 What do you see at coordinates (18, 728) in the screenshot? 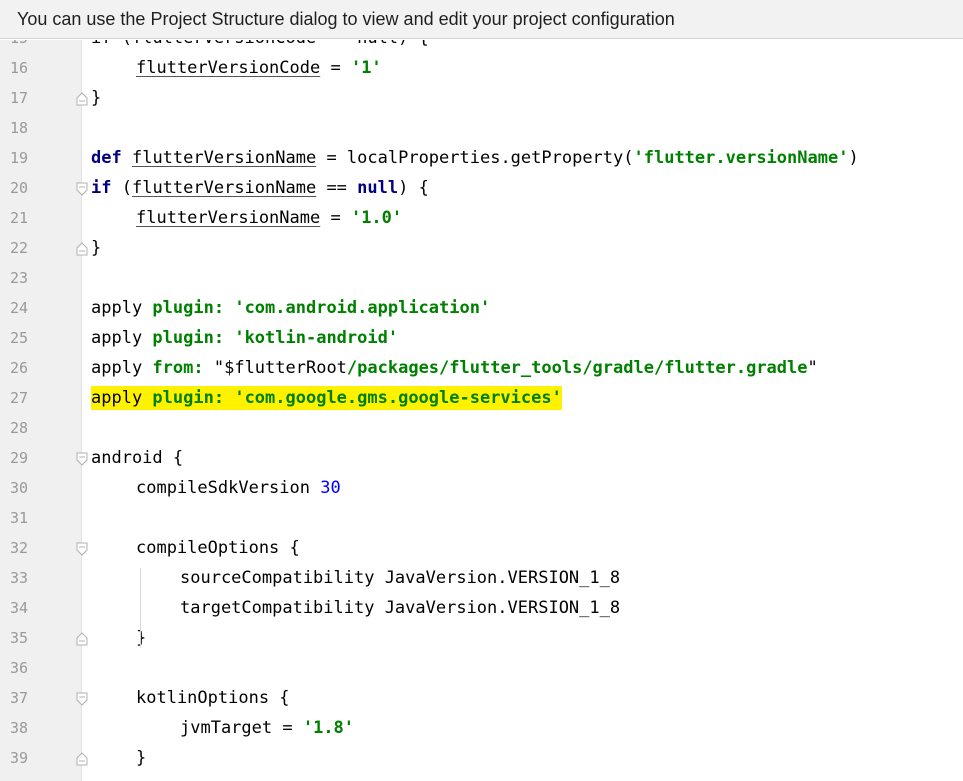
I see `line-number: 38` at bounding box center [18, 728].